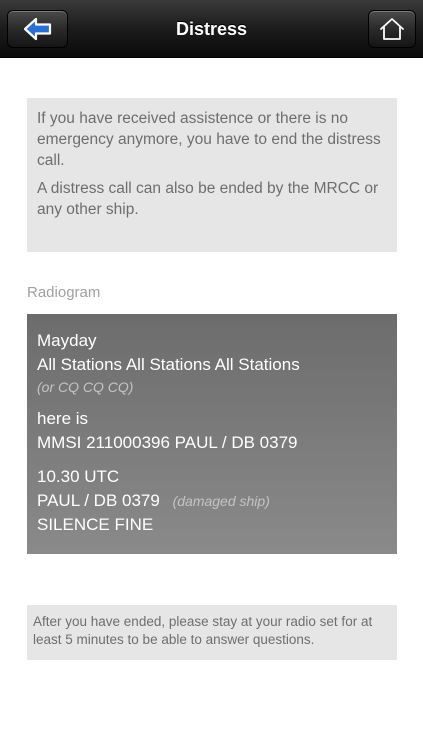 The image size is (423, 750). I want to click on navigation-bar: Distress, so click(211, 29).